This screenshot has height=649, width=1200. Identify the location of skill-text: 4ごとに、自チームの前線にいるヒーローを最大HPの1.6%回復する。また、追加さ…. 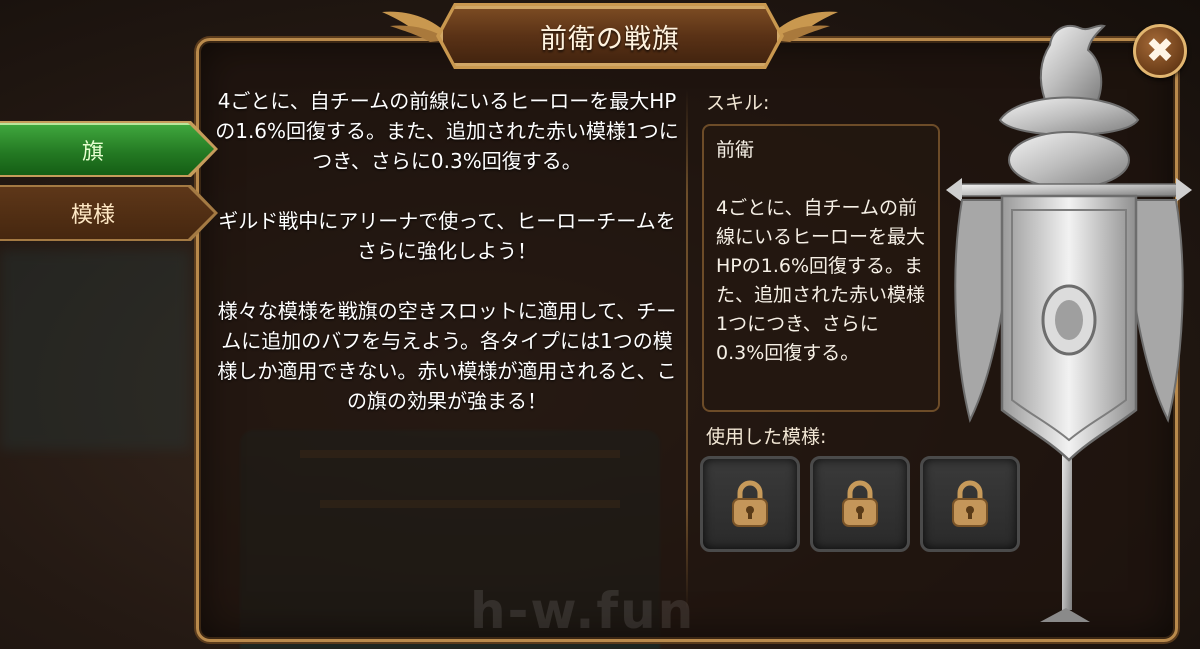
(821, 280).